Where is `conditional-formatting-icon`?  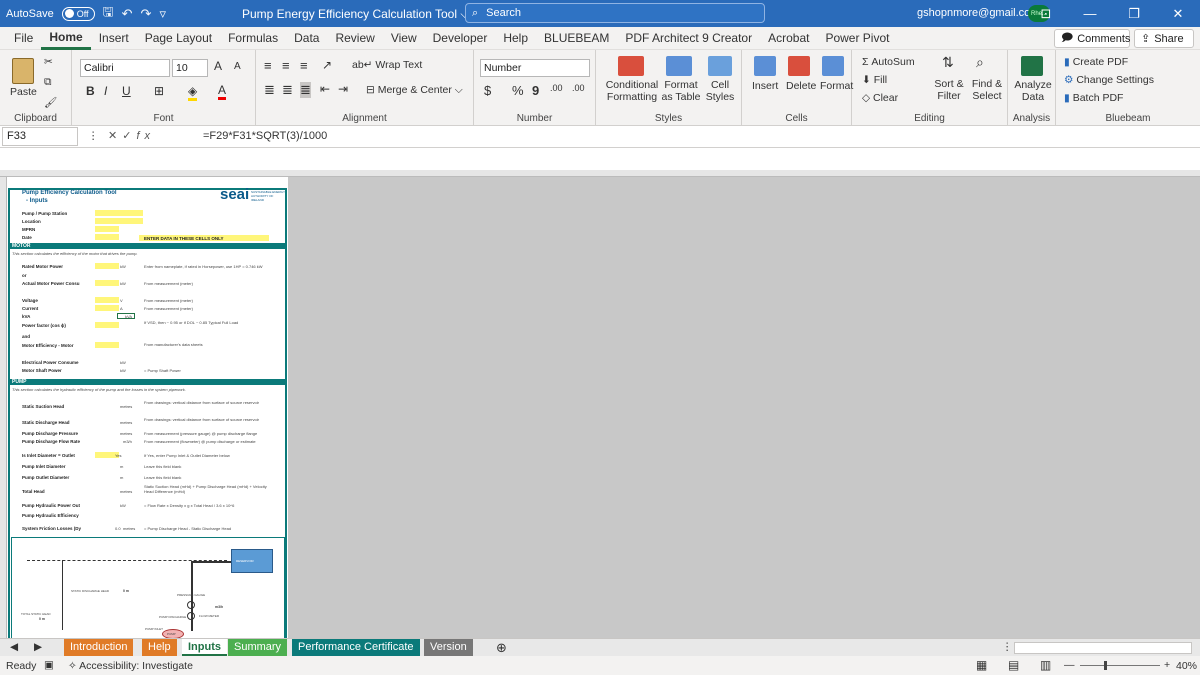
conditional-formatting-icon is located at coordinates (631, 66).